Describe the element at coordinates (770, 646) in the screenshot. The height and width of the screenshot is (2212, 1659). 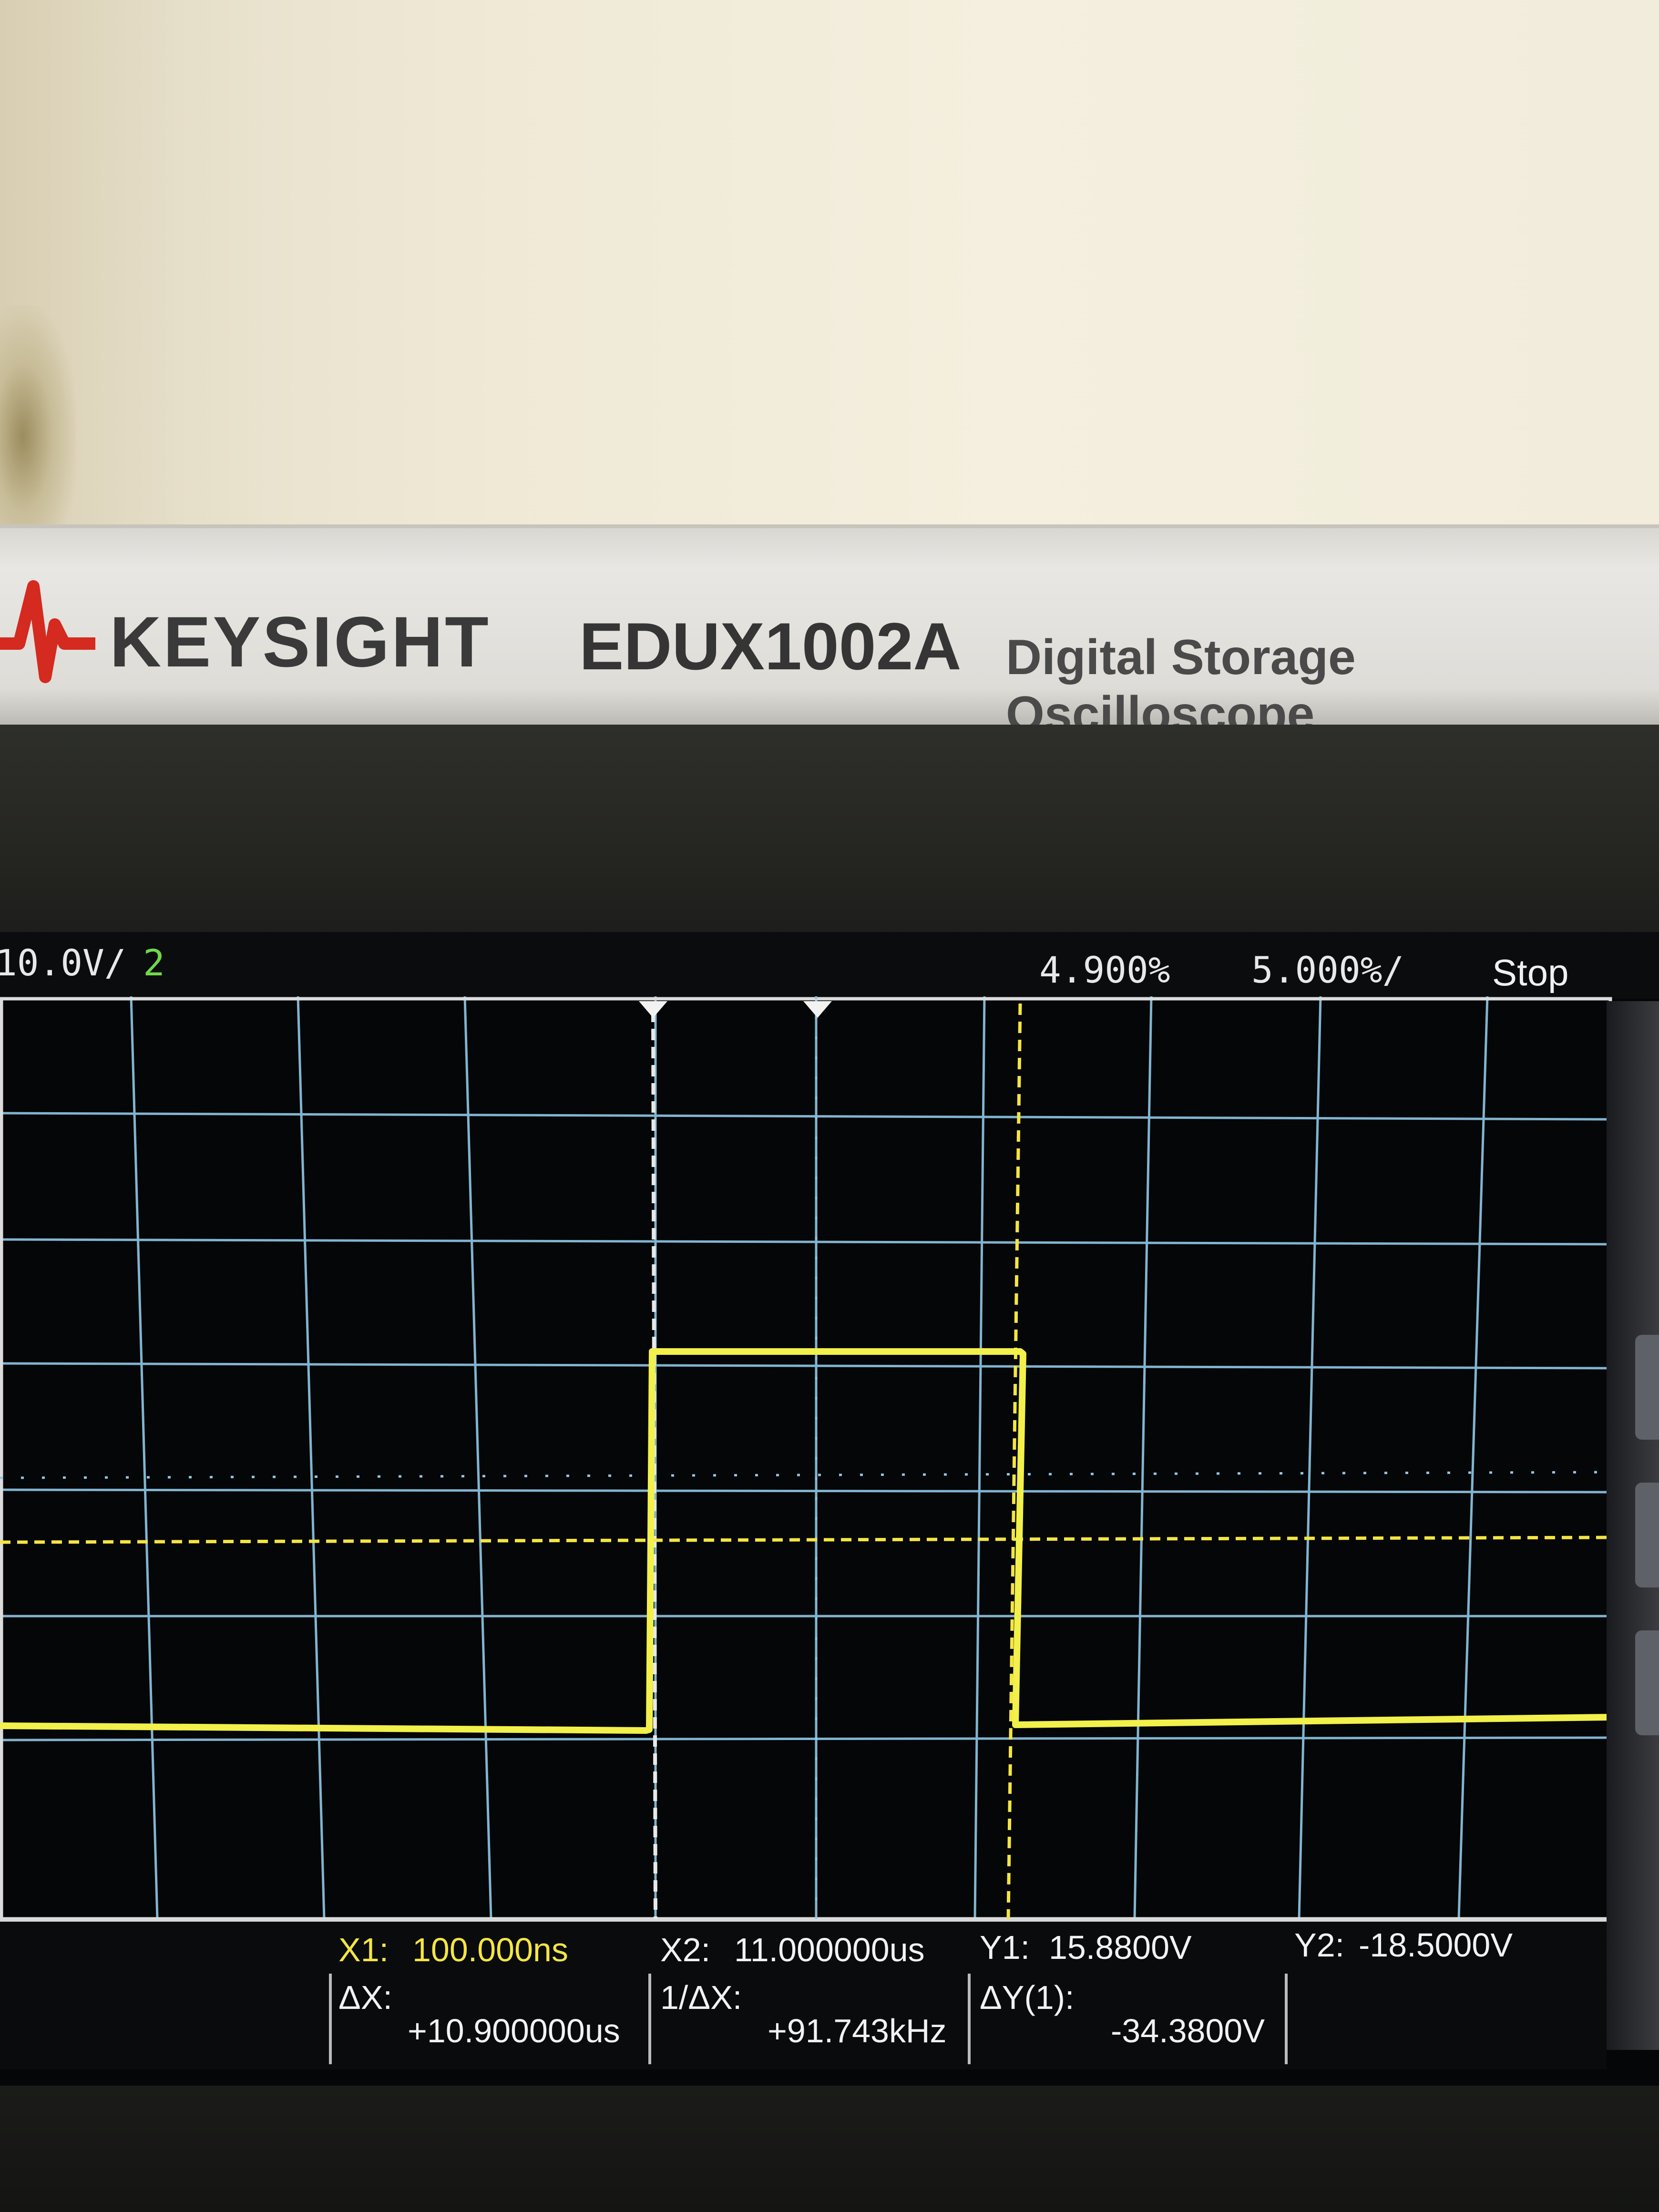
I see `model-name: EDUX1002A` at that location.